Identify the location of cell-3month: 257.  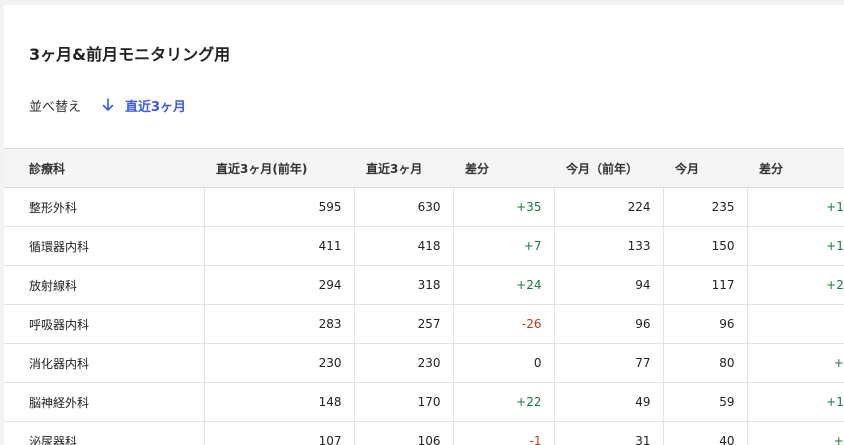
(404, 324).